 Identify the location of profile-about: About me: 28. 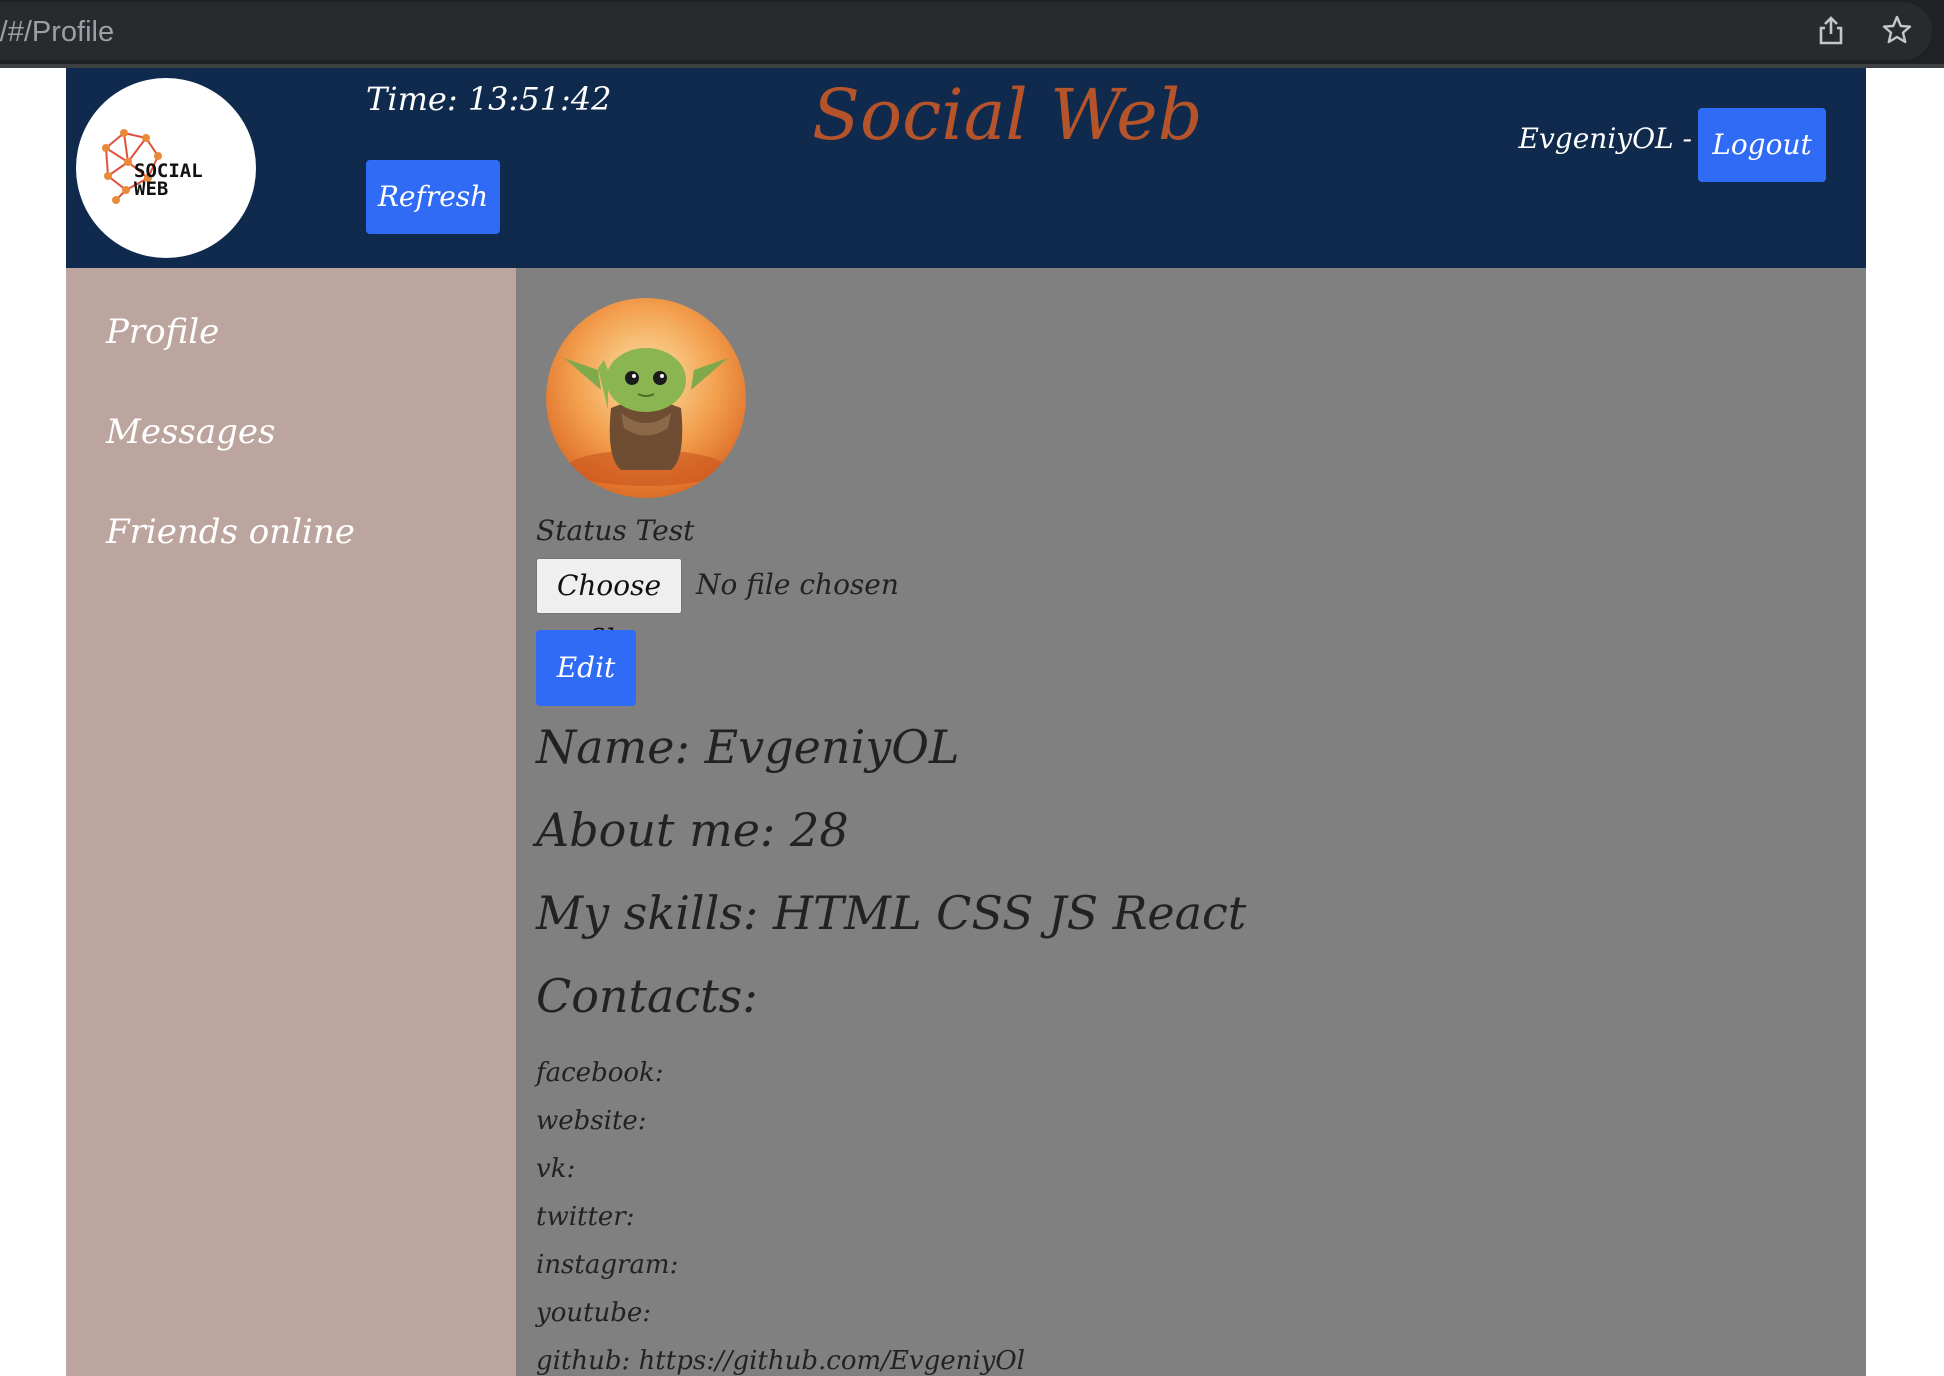
(692, 830).